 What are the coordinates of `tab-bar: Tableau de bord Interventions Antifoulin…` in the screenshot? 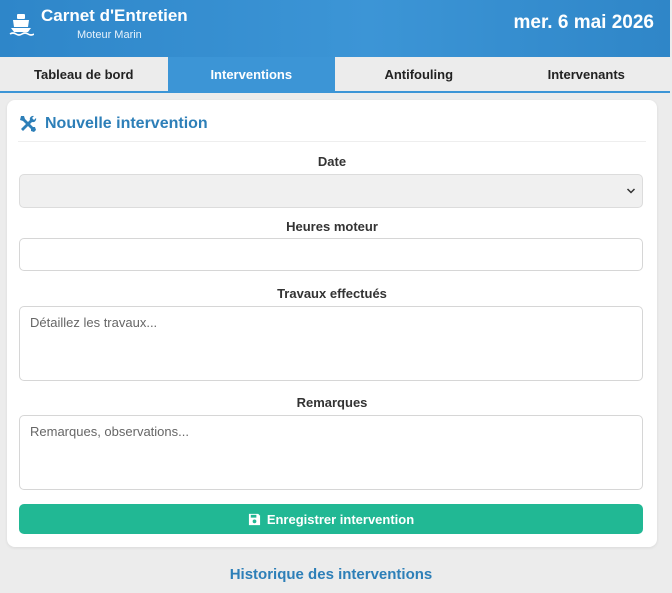 It's located at (335, 75).